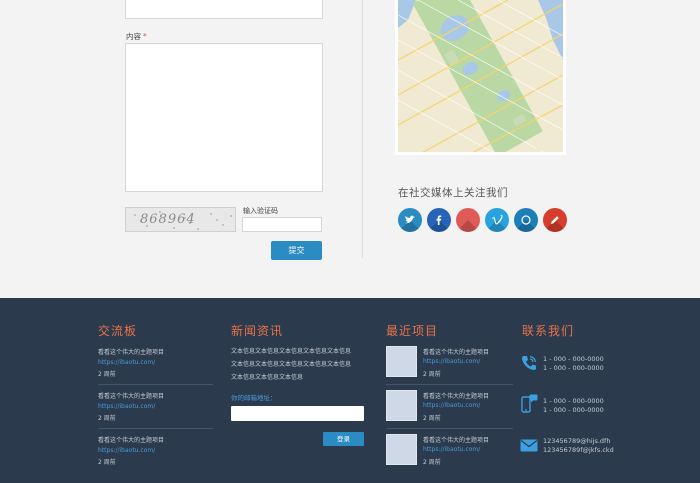  I want to click on captcha-image: 868964, so click(180, 219).